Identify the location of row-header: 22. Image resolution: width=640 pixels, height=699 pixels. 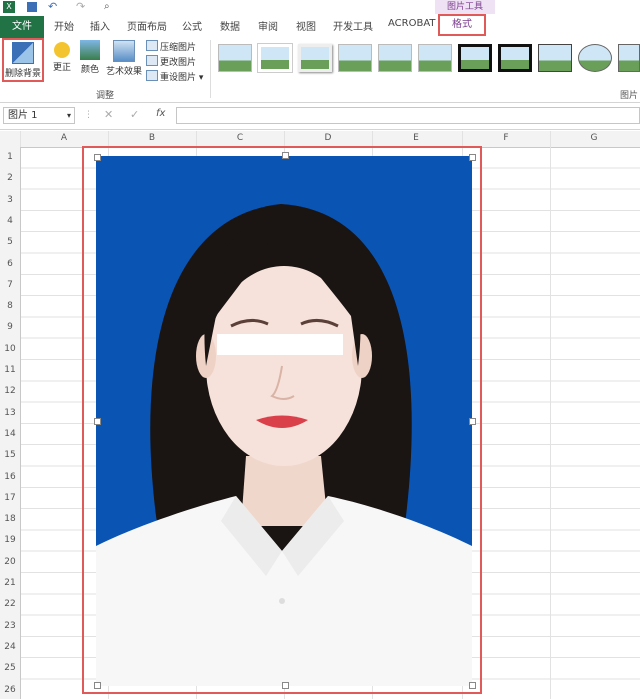
(10, 604).